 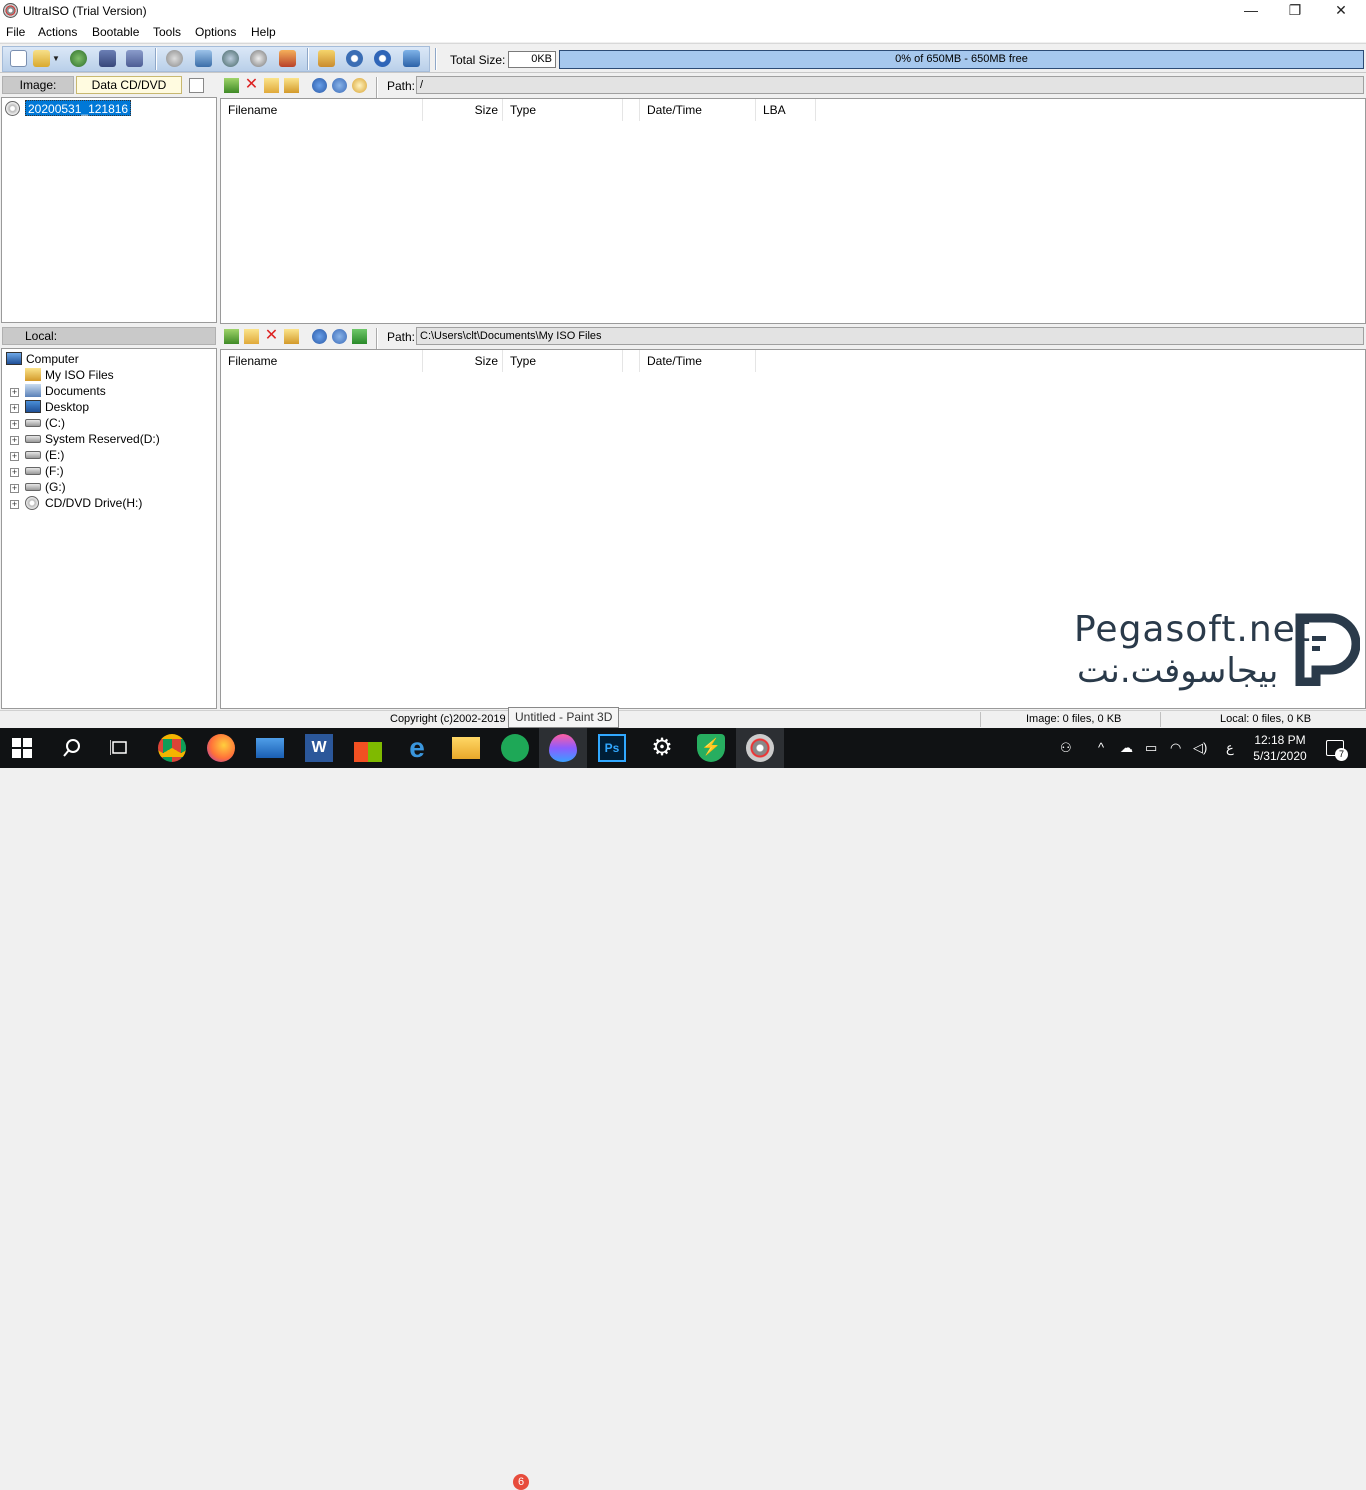 What do you see at coordinates (18, 58) in the screenshot?
I see `new-icon` at bounding box center [18, 58].